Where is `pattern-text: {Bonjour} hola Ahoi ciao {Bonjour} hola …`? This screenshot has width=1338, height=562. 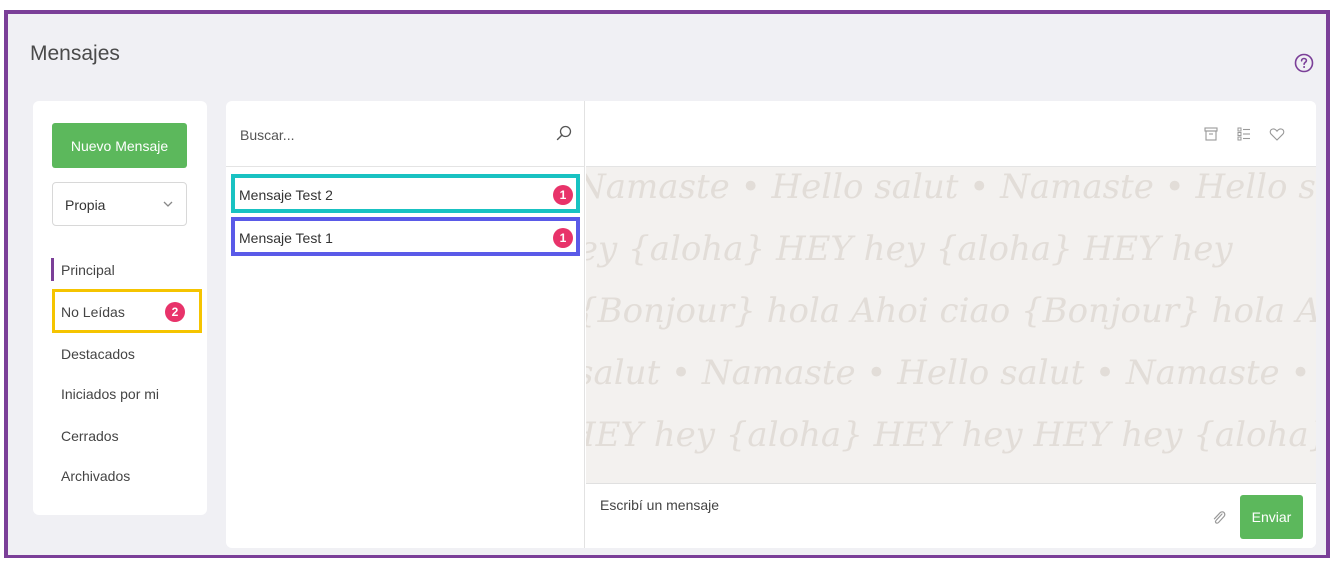
pattern-text: {Bonjour} hola Ahoi ciao {Bonjour} hola … is located at coordinates (951, 311).